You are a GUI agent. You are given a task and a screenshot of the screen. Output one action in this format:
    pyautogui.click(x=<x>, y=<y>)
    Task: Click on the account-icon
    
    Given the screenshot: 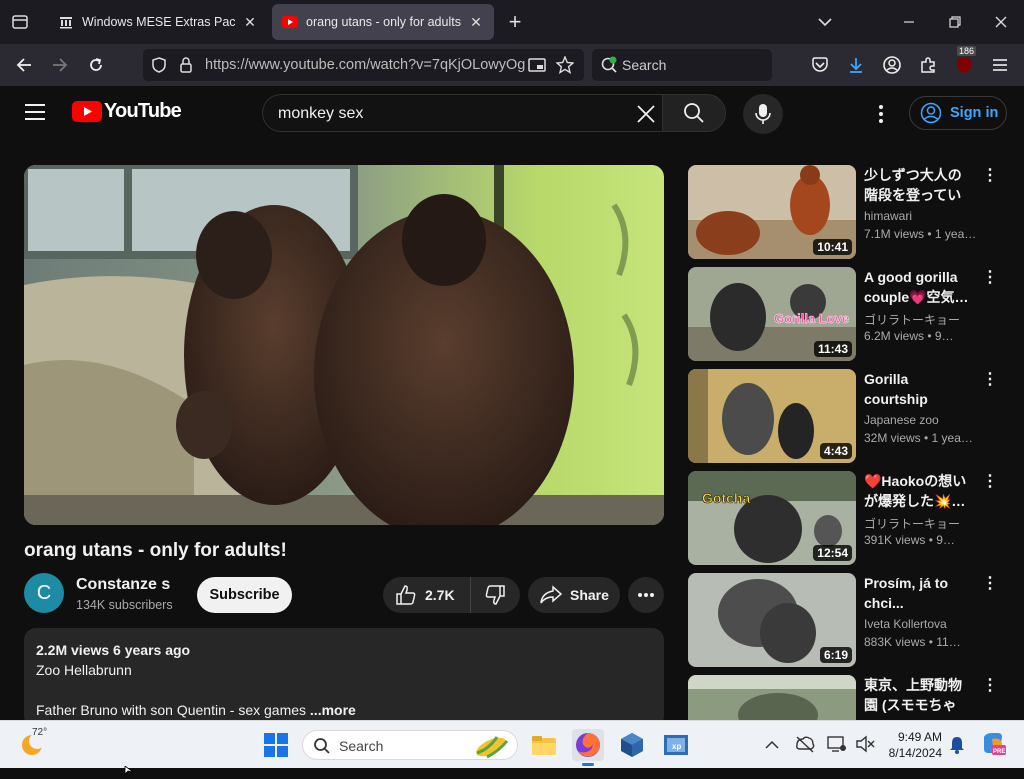 What is the action you would take?
    pyautogui.click(x=892, y=65)
    